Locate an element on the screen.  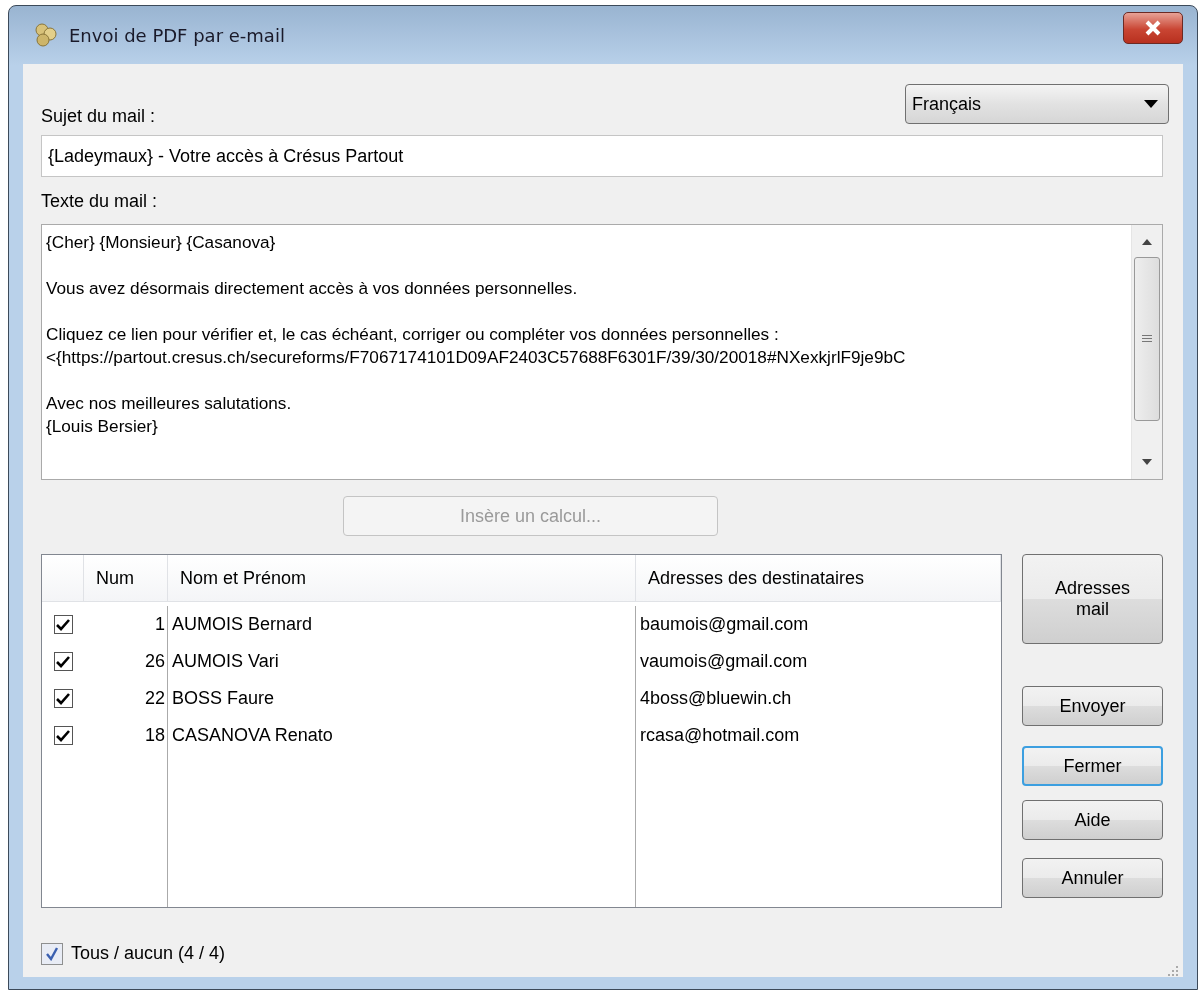
message-line: {Louis Bersier} is located at coordinates (102, 426).